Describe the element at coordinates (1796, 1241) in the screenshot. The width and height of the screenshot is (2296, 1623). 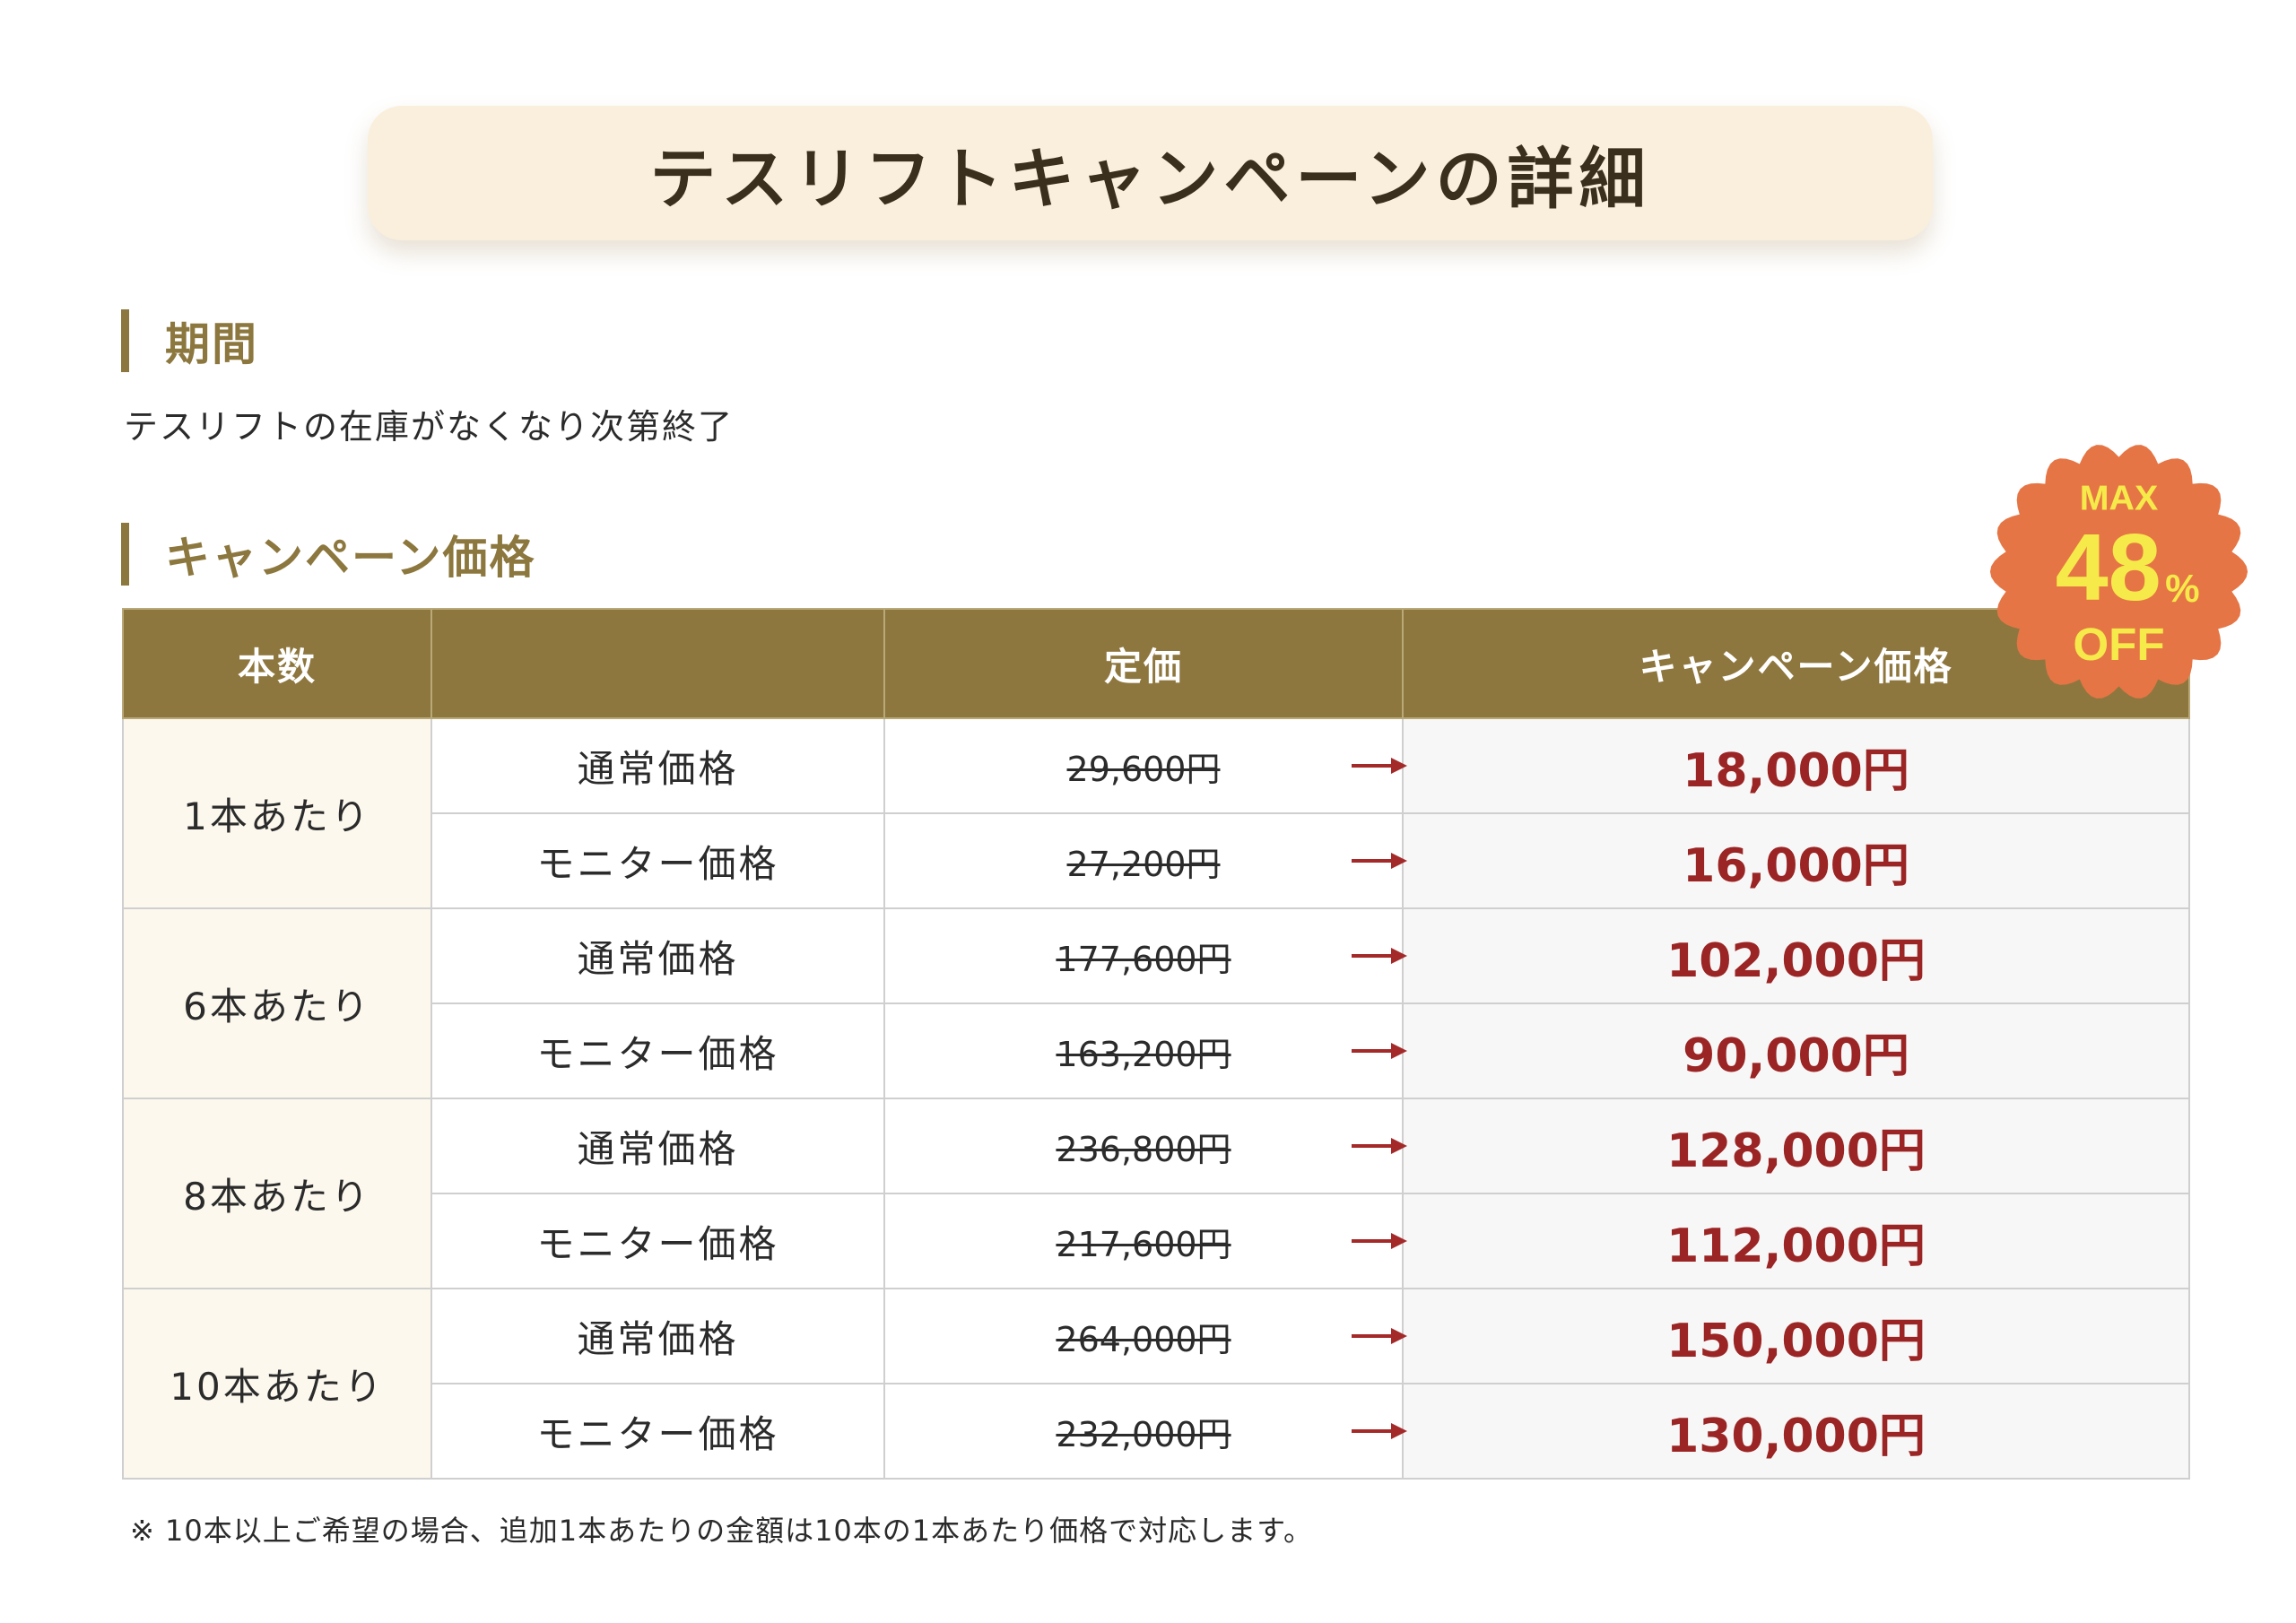
I see `campaign-price-cell: 112,000円` at that location.